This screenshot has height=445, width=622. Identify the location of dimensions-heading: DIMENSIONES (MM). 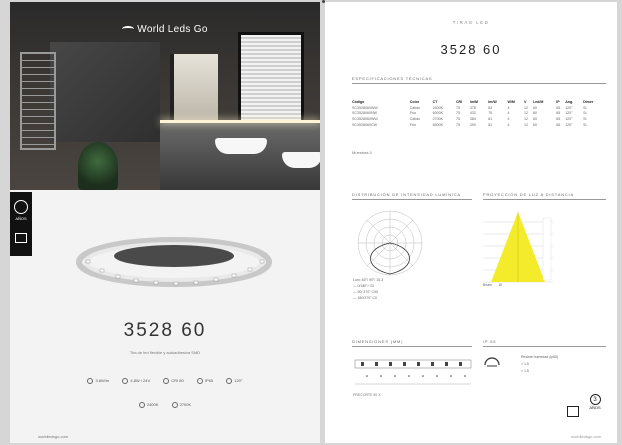
(412, 343).